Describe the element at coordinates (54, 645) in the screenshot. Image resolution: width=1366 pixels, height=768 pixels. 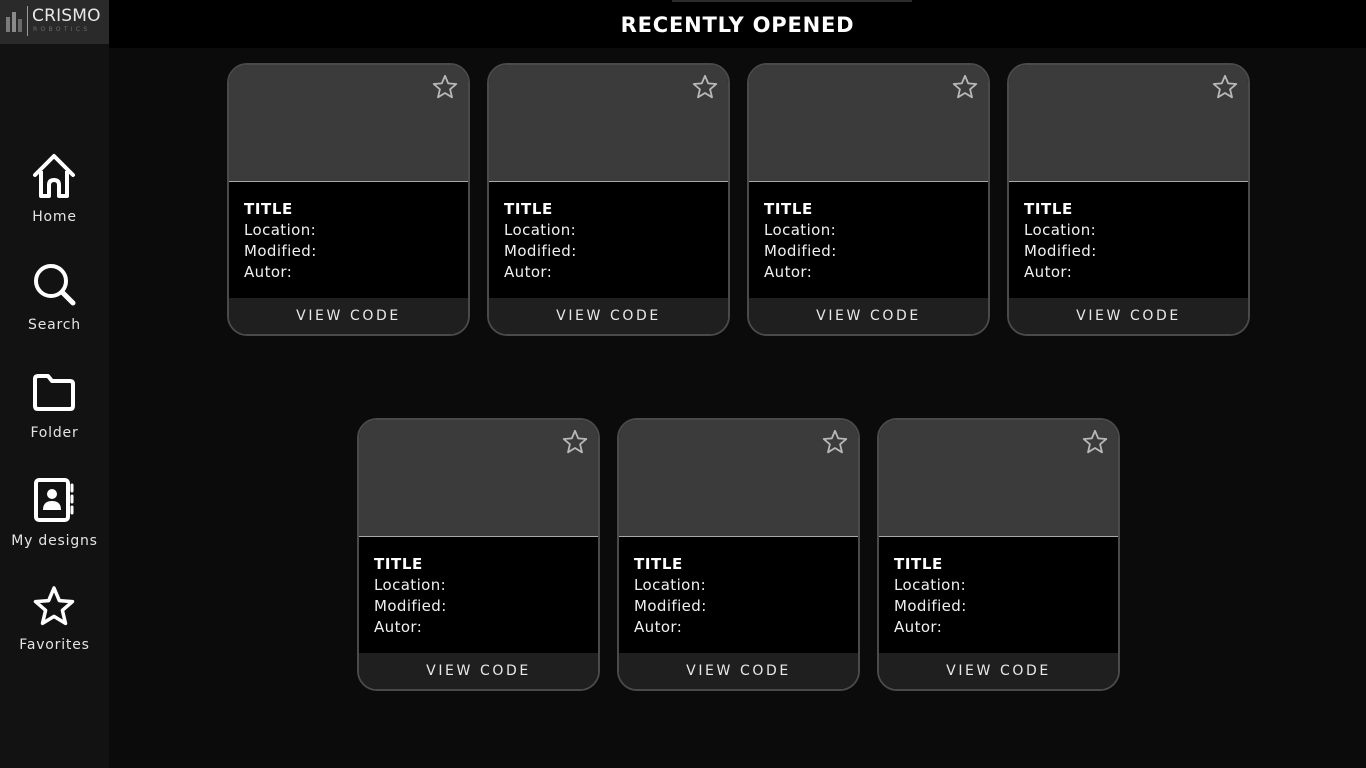
I see `nav-favorites-label: Favorites` at that location.